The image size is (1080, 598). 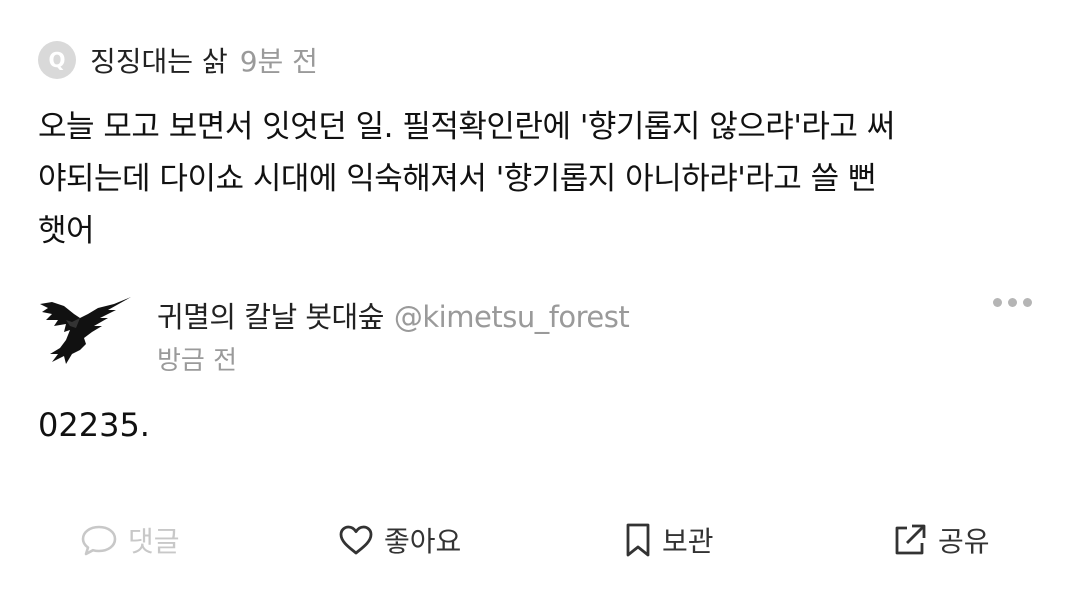 I want to click on share-label: 공유, so click(x=964, y=541).